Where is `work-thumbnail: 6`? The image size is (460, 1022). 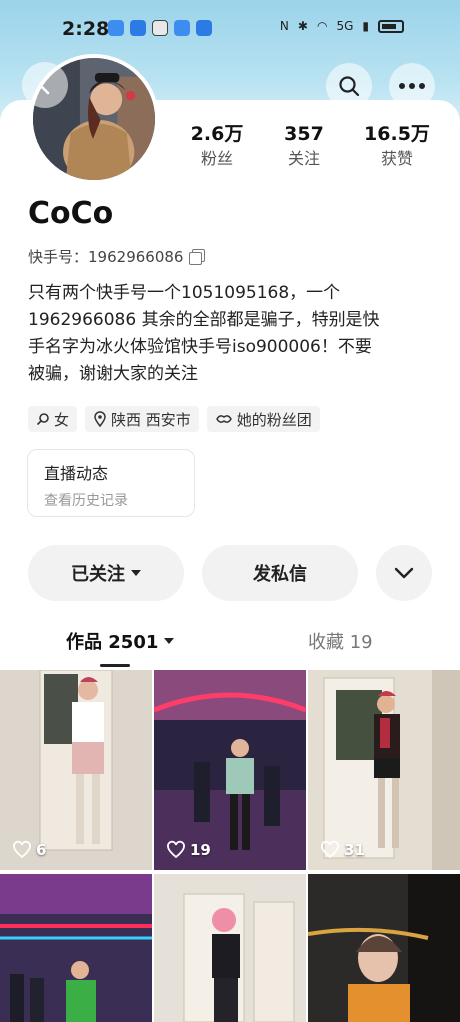
work-thumbnail: 6 is located at coordinates (76, 770).